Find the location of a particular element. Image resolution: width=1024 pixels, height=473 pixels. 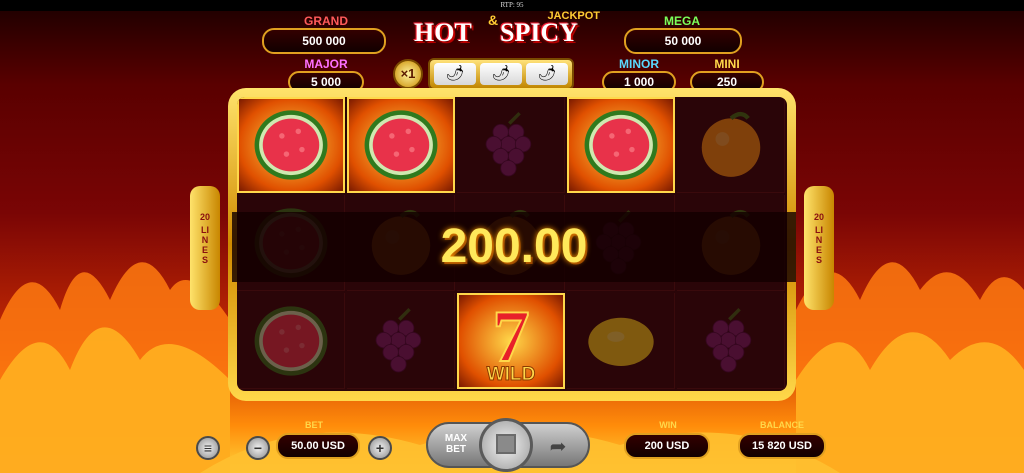

mega-label: MEGA is located at coordinates (682, 21).